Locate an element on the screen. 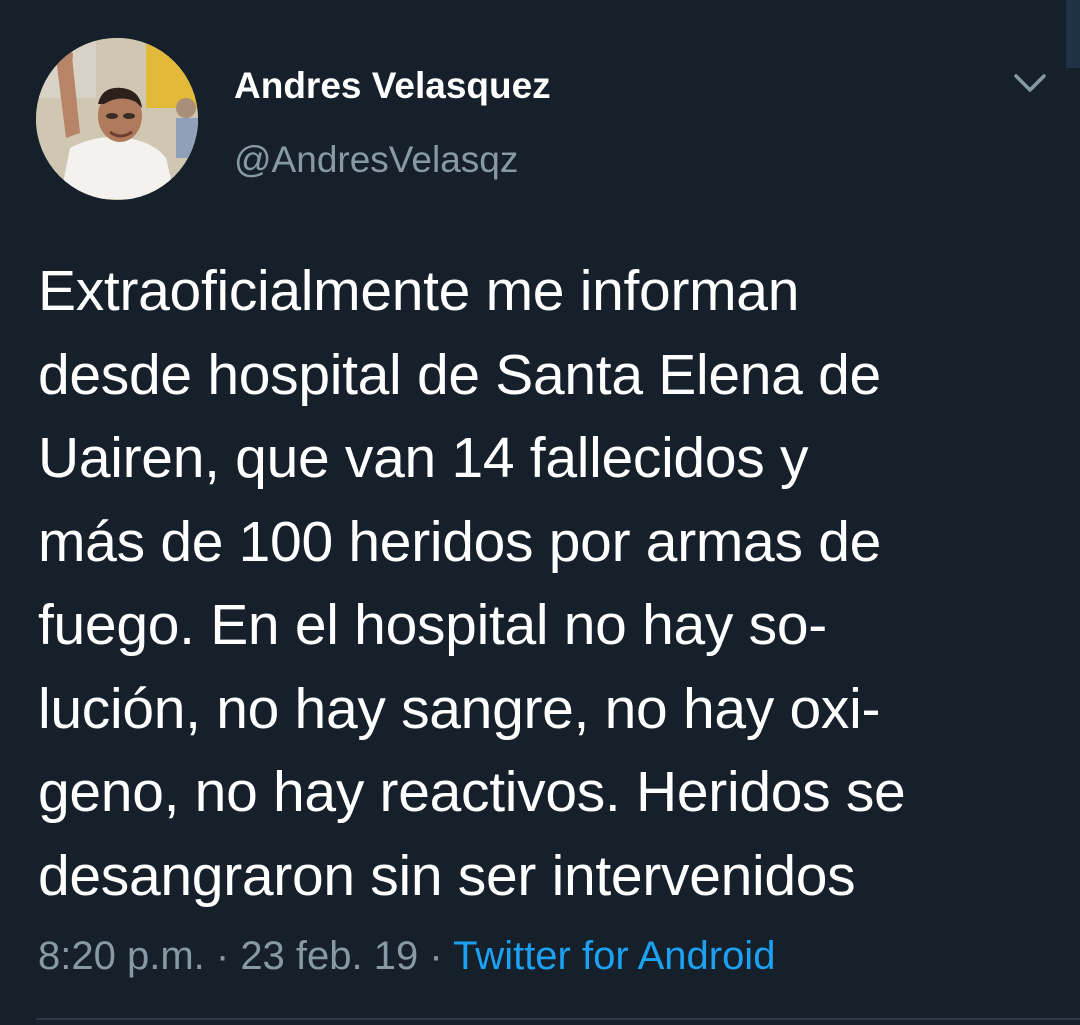 Image resolution: width=1080 pixels, height=1025 pixels. avatar is located at coordinates (117, 119).